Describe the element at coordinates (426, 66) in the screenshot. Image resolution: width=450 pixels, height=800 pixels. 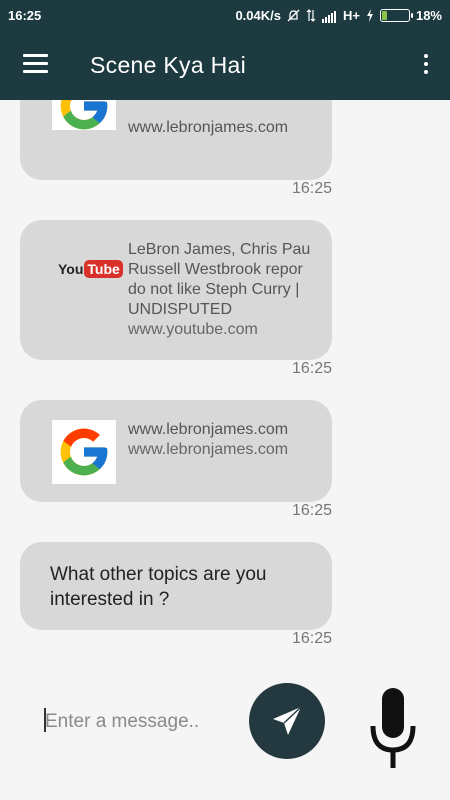
I see `more-vertical-icon` at that location.